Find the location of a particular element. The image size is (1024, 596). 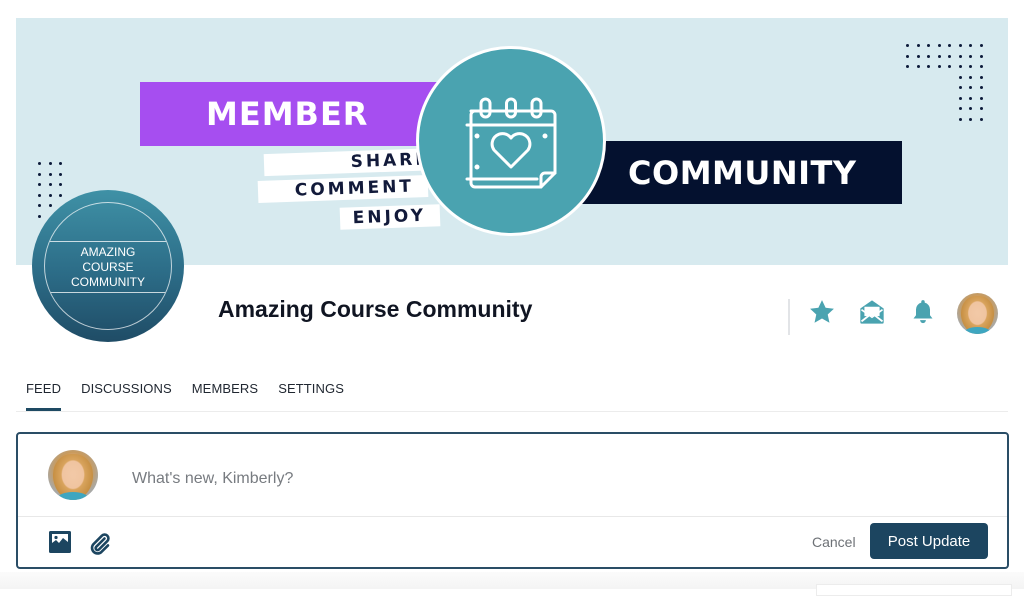

banner-member-label: MEMBER is located at coordinates (290, 114).